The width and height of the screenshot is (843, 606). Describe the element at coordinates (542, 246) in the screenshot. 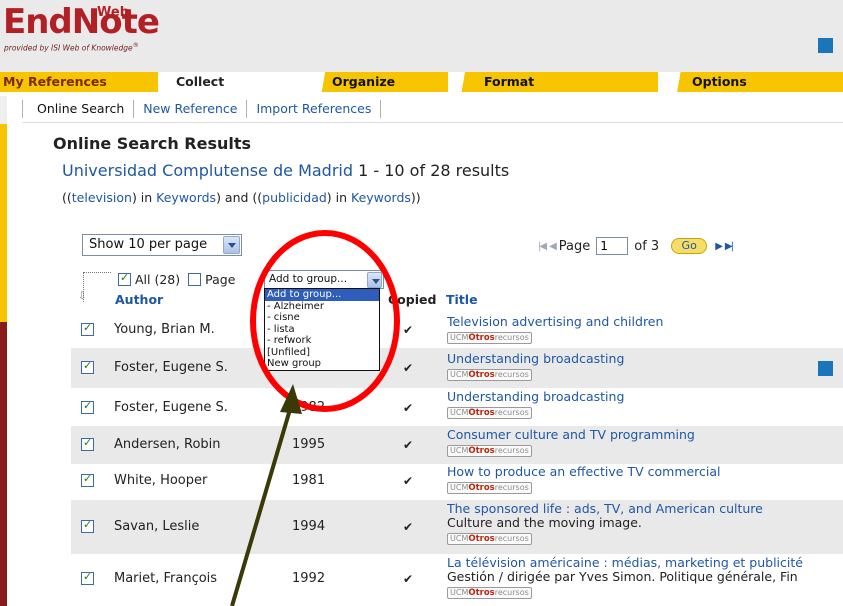

I see `first-page-icon: |◀` at that location.